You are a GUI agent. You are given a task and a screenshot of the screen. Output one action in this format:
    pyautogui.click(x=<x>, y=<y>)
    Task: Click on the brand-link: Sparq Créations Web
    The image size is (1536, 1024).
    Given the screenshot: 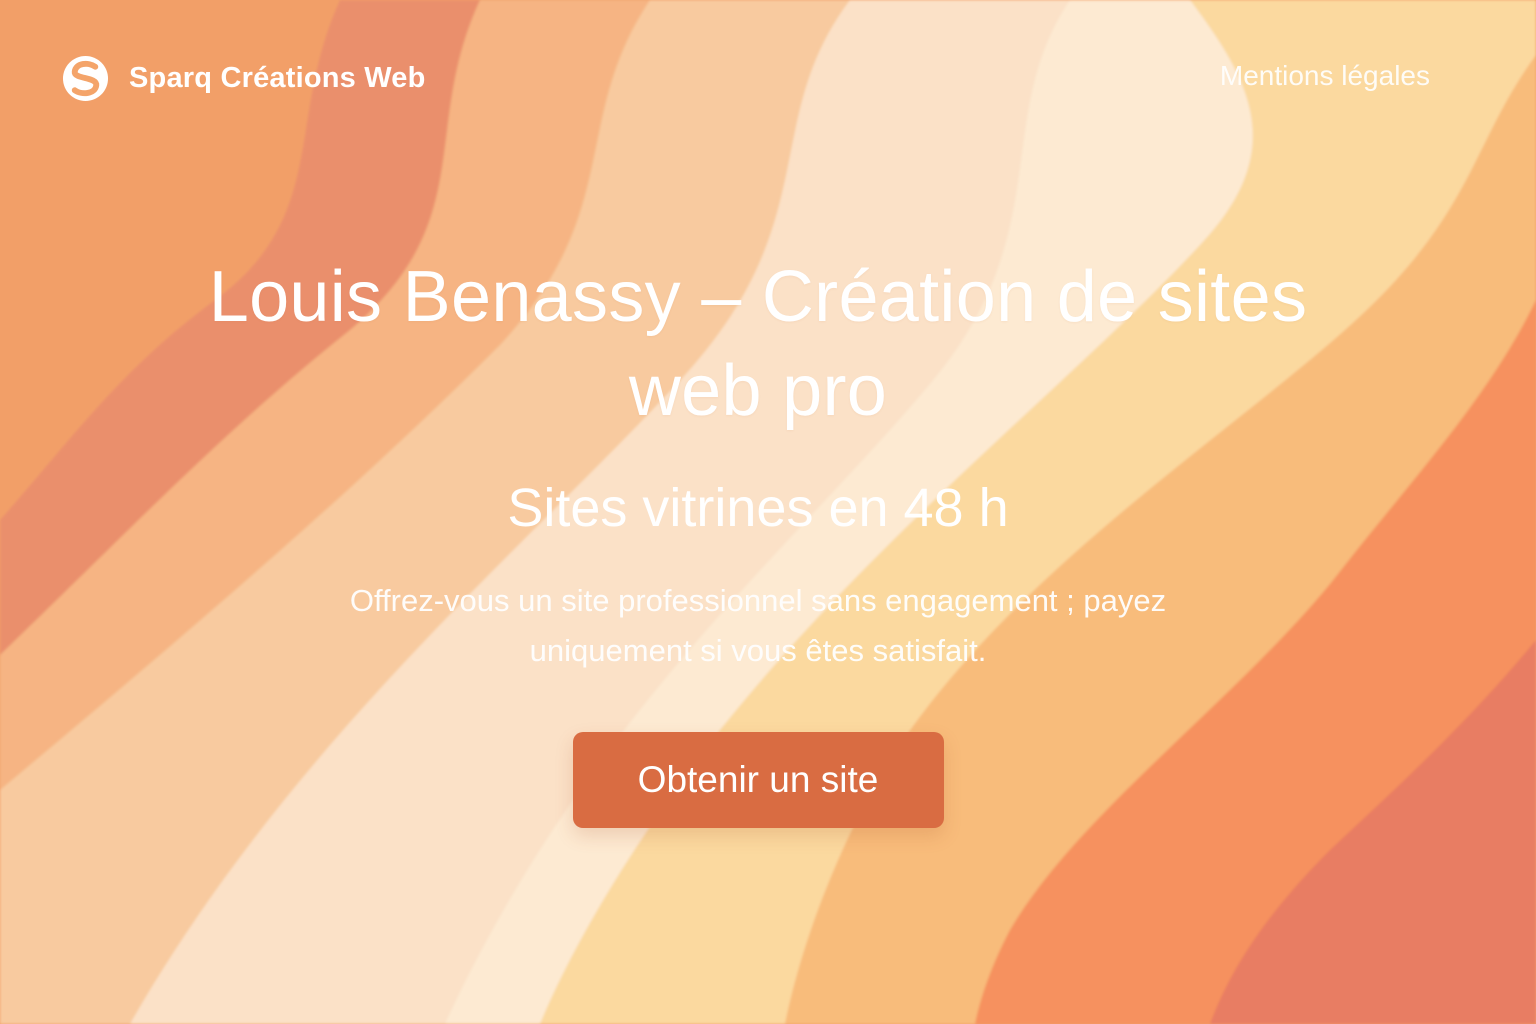 What is the action you would take?
    pyautogui.click(x=244, y=78)
    